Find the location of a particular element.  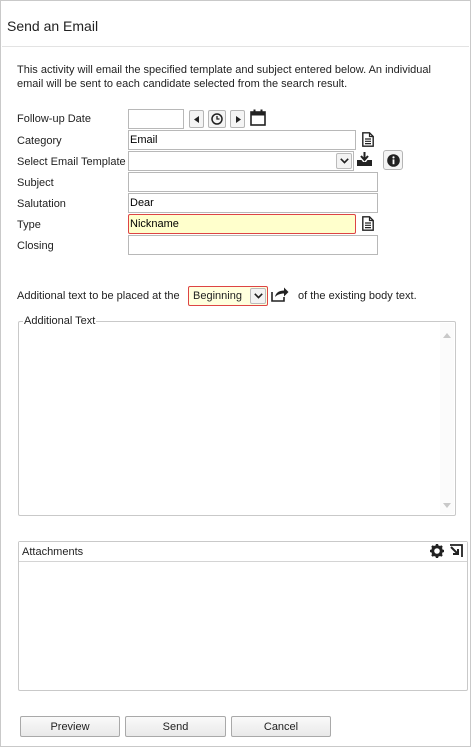

additional-suffix-text: of the existing body text. is located at coordinates (357, 296).